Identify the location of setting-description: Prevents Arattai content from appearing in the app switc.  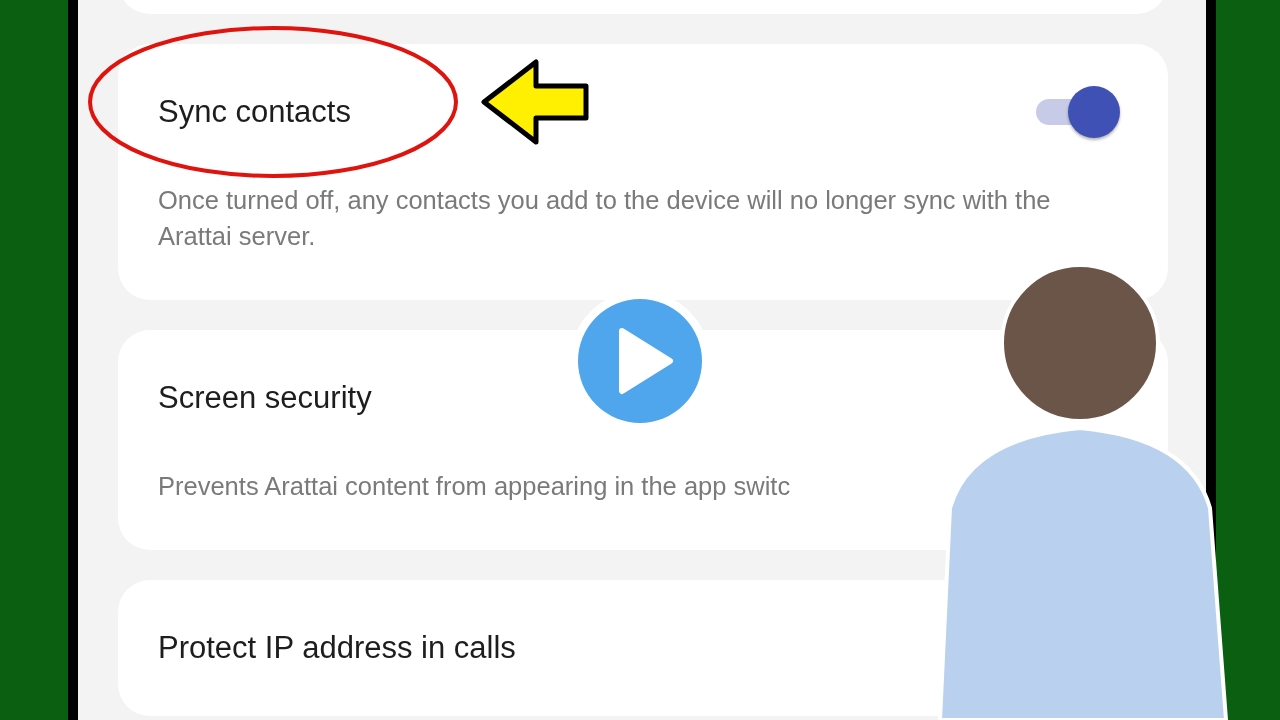
(475, 486).